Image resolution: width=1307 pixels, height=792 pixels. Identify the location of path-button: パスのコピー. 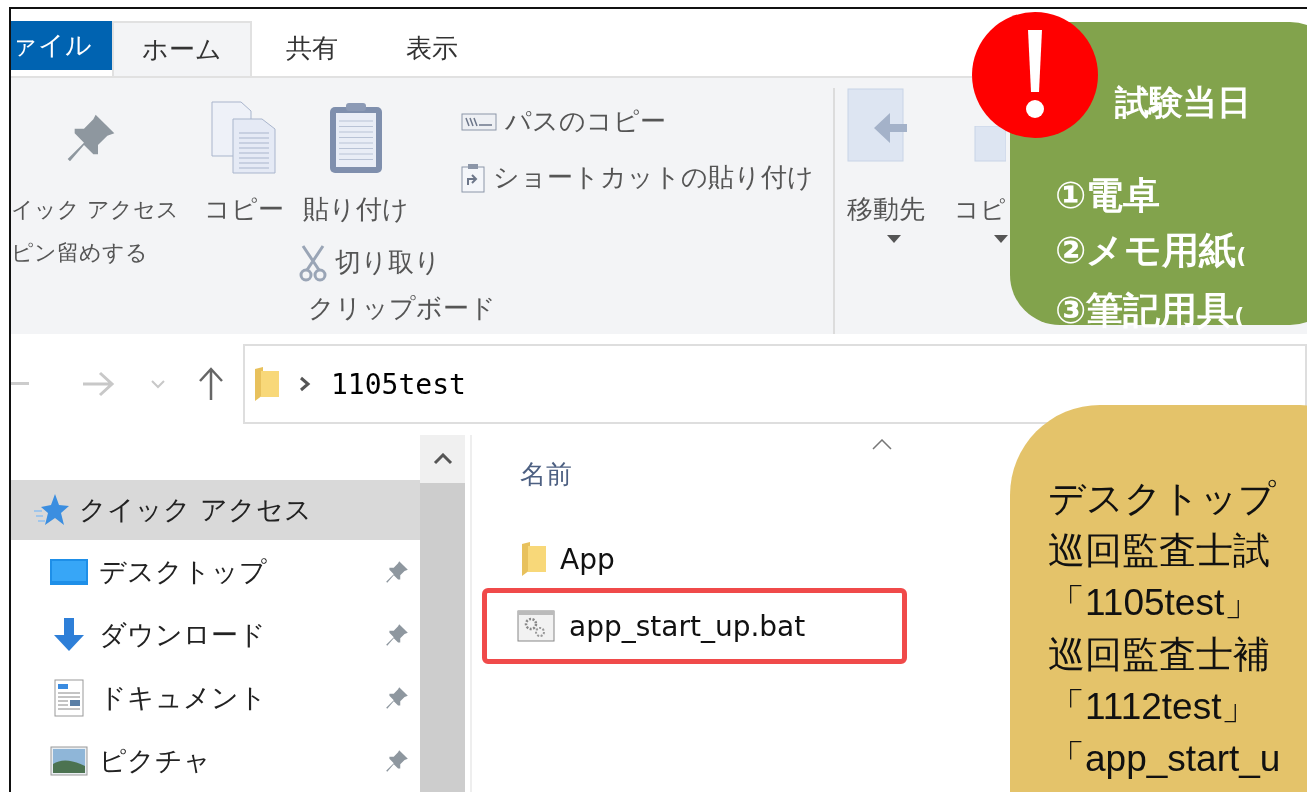
(637, 121).